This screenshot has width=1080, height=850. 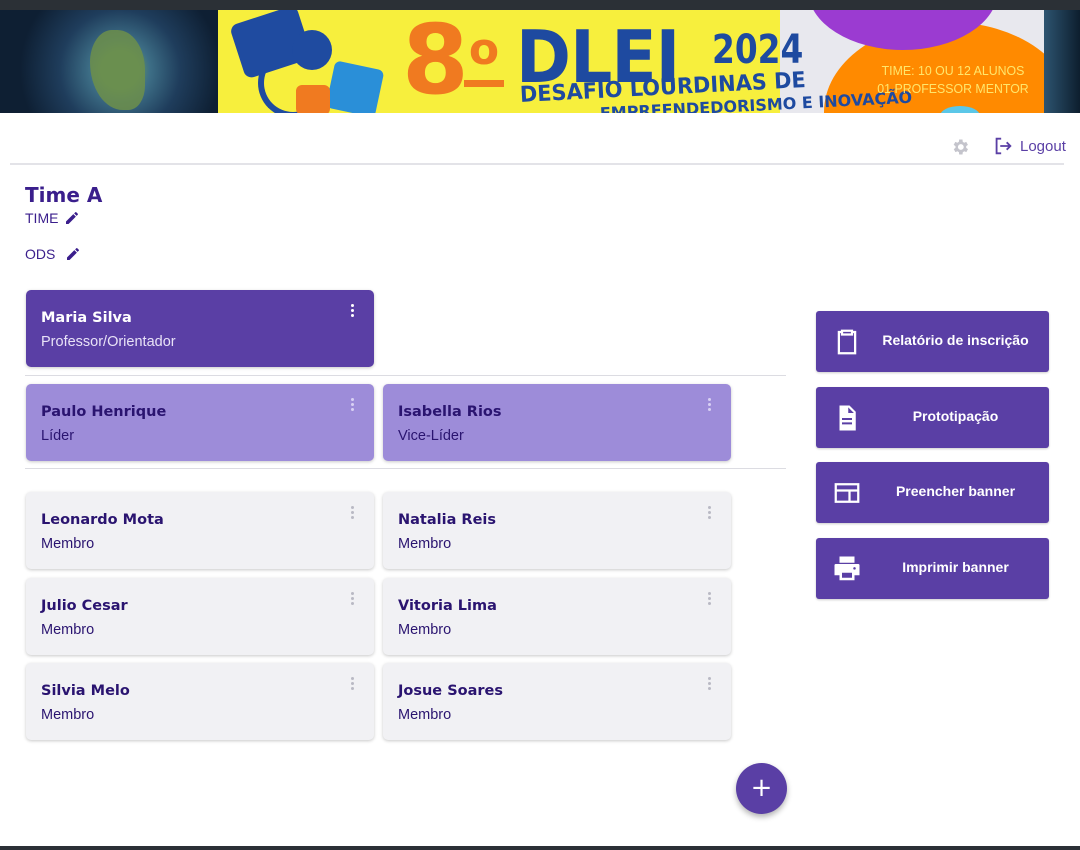 What do you see at coordinates (447, 520) in the screenshot?
I see `member-name: Natalia Reis` at bounding box center [447, 520].